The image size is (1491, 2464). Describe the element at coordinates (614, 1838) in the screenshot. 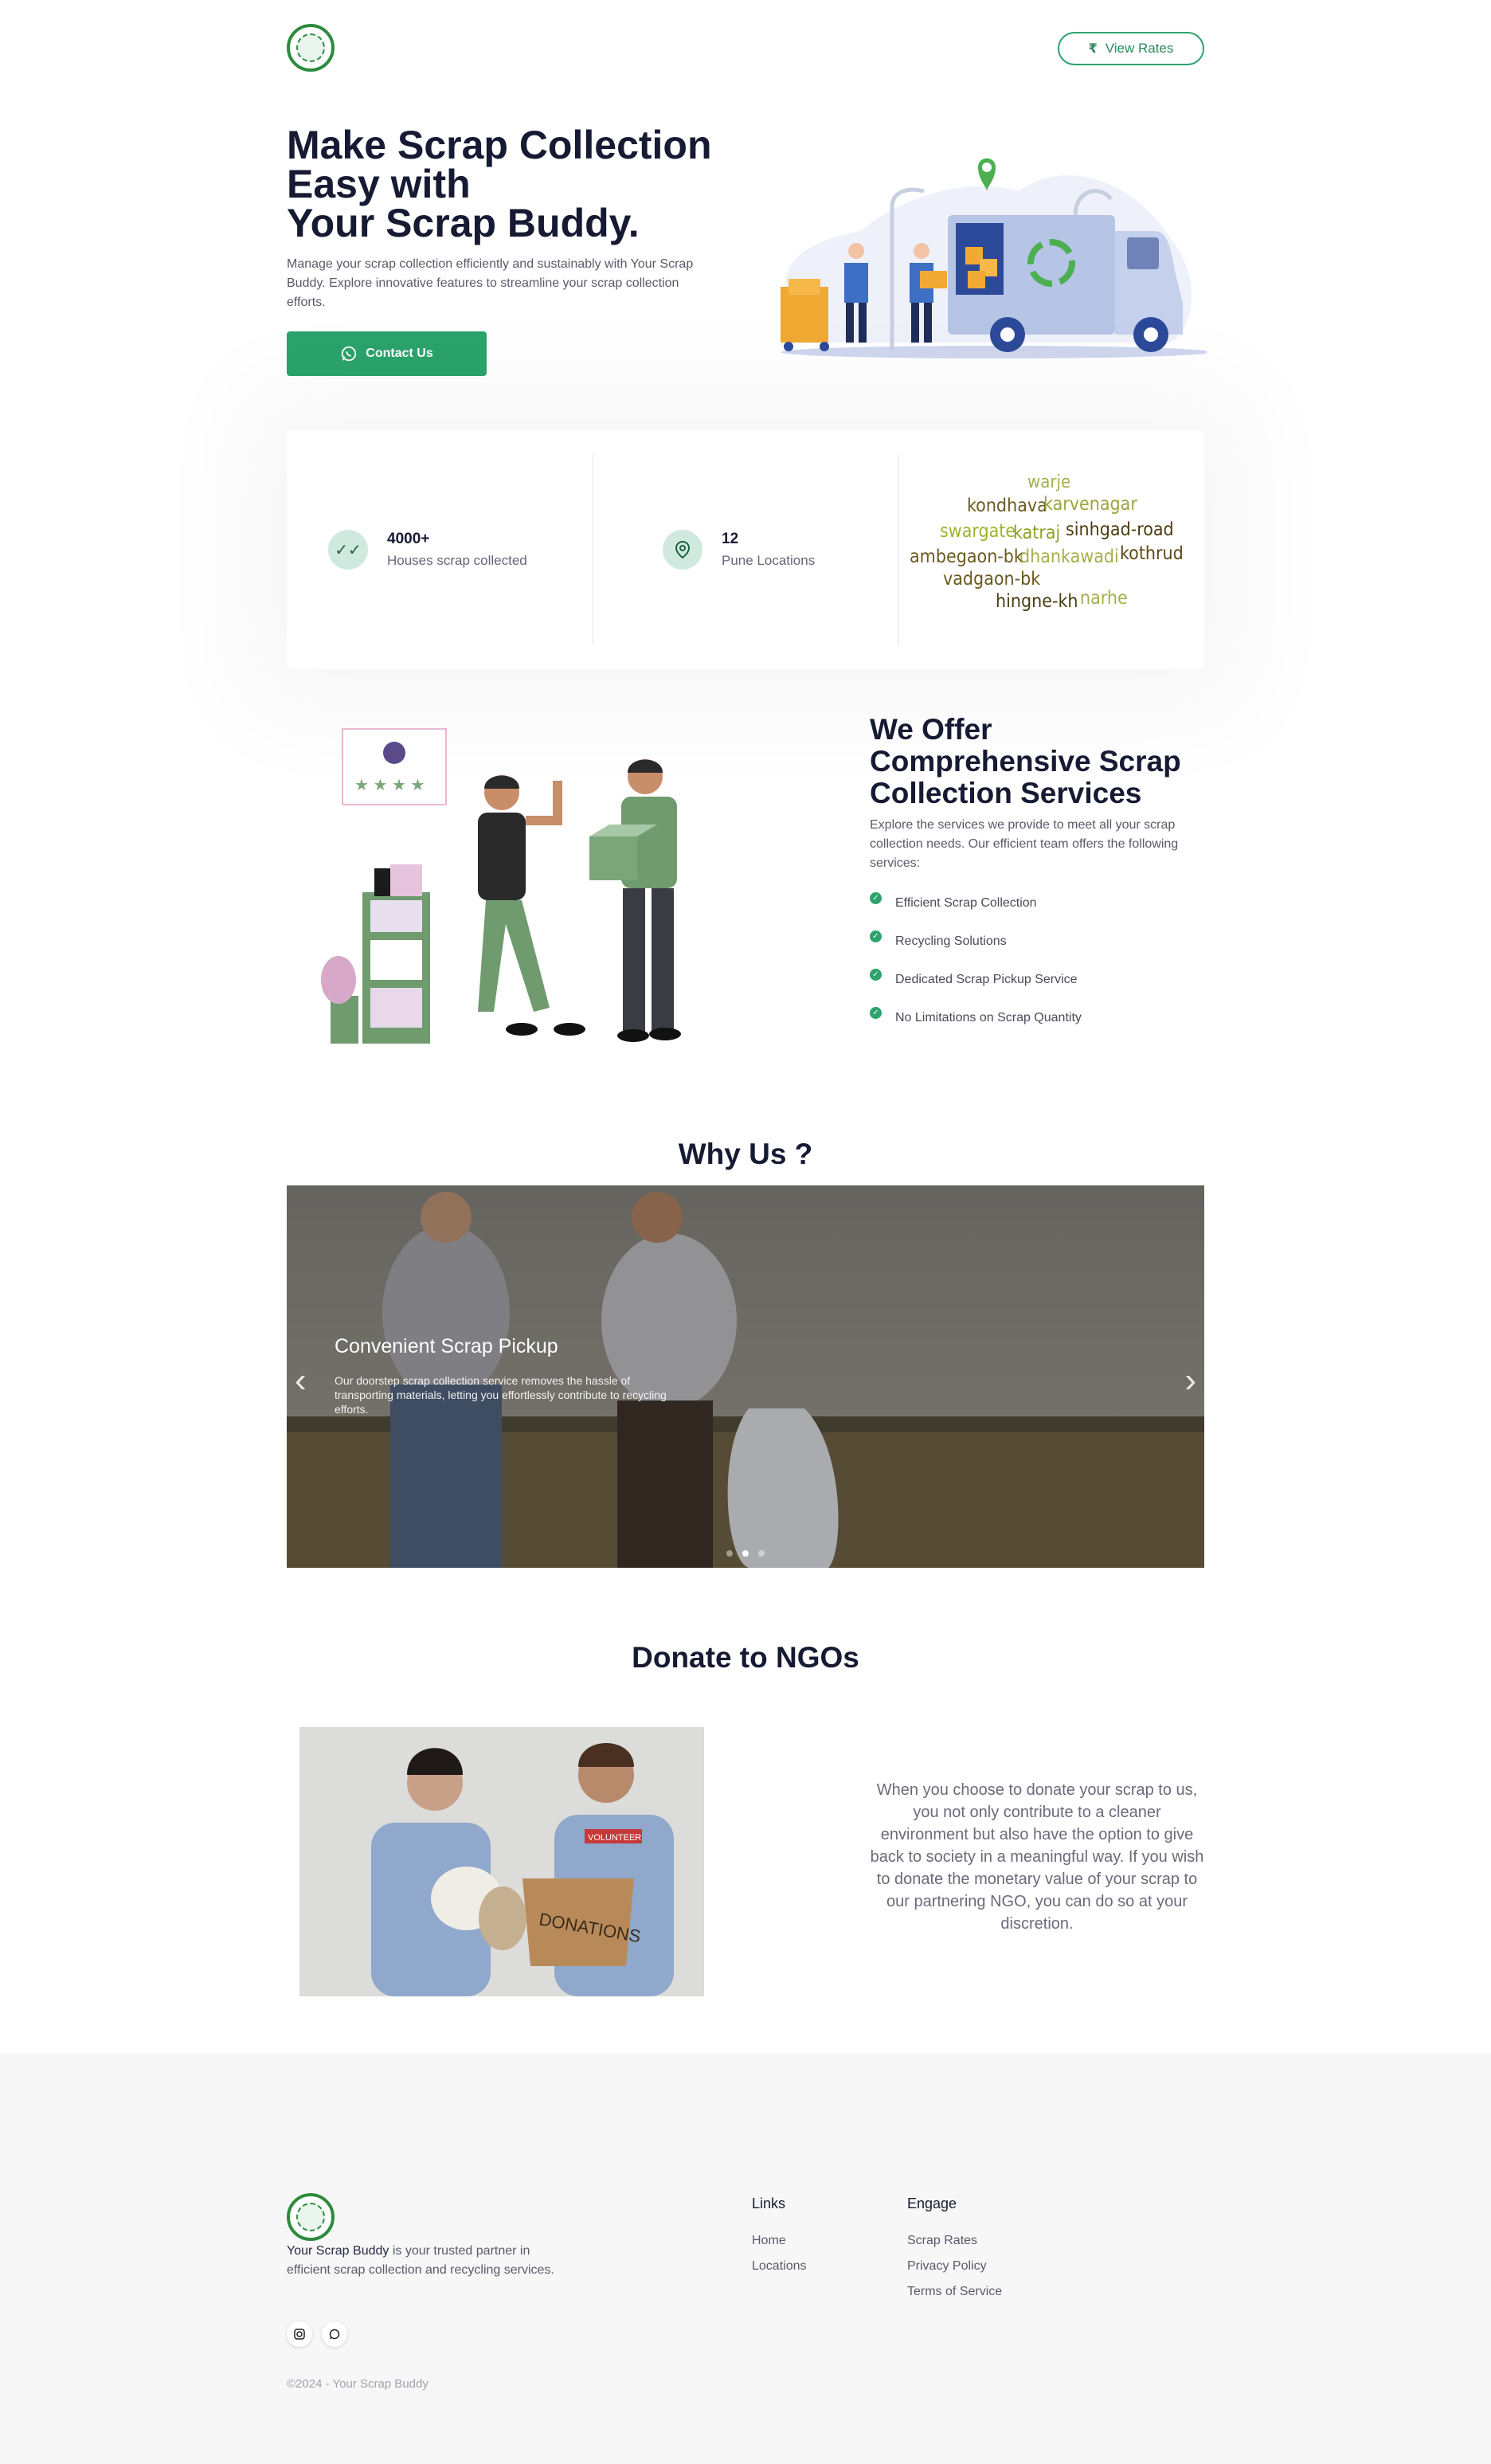

I see `volunteer-shirt-label: VOLUNTEER` at that location.